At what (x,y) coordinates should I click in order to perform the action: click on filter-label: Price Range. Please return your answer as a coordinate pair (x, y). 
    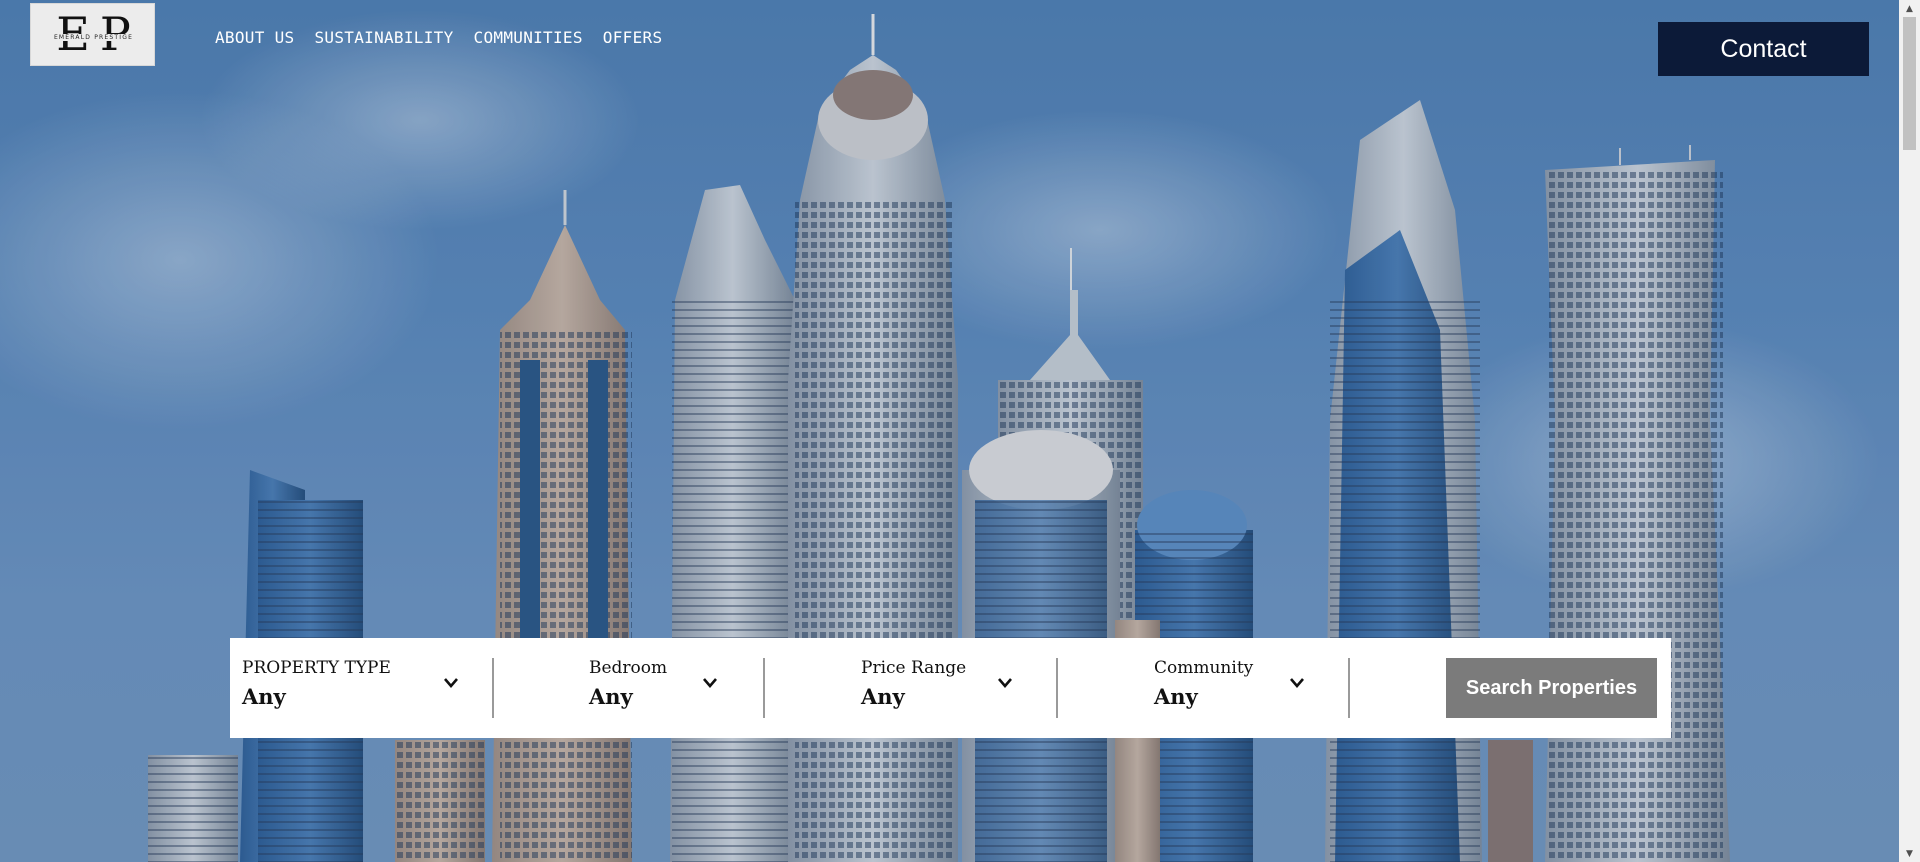
    Looking at the image, I should click on (914, 668).